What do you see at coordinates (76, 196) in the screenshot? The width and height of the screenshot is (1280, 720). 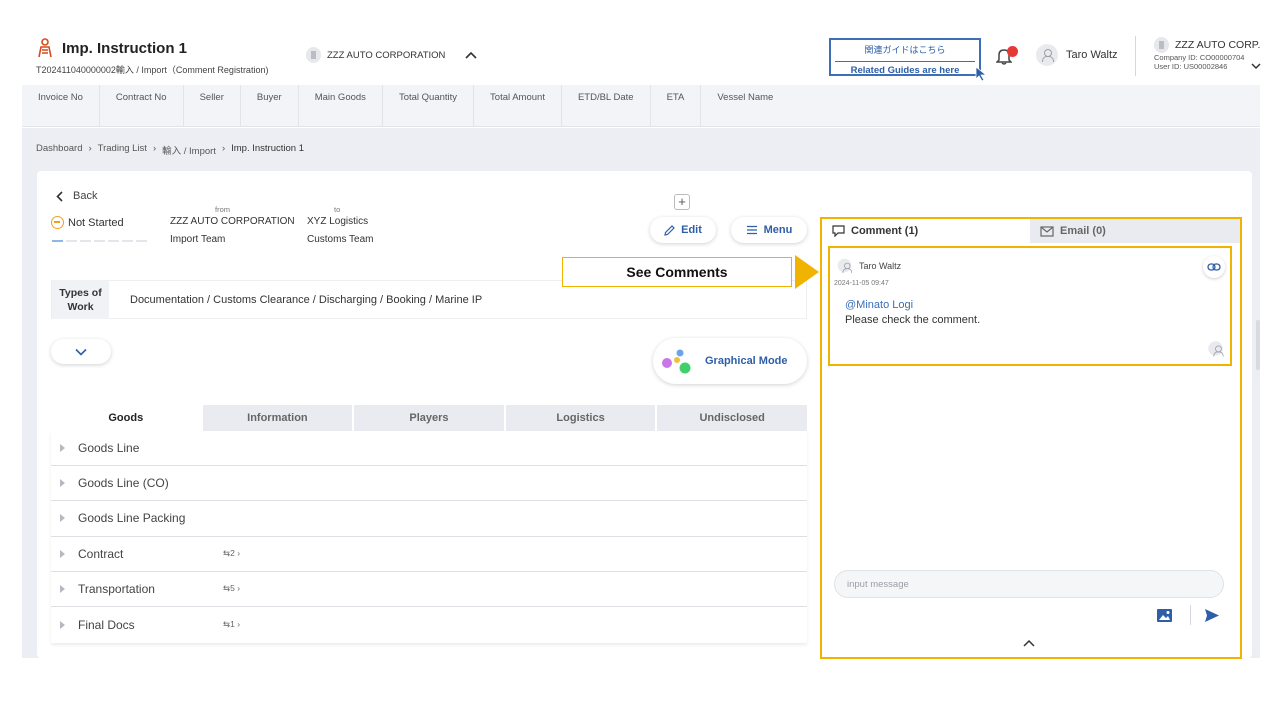 I see `back-button: Back` at bounding box center [76, 196].